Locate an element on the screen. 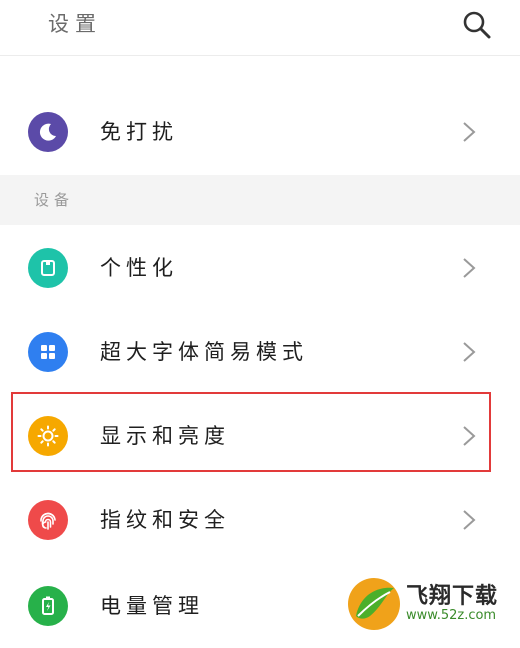 This screenshot has width=520, height=648. section-header-device: 设备 is located at coordinates (260, 200).